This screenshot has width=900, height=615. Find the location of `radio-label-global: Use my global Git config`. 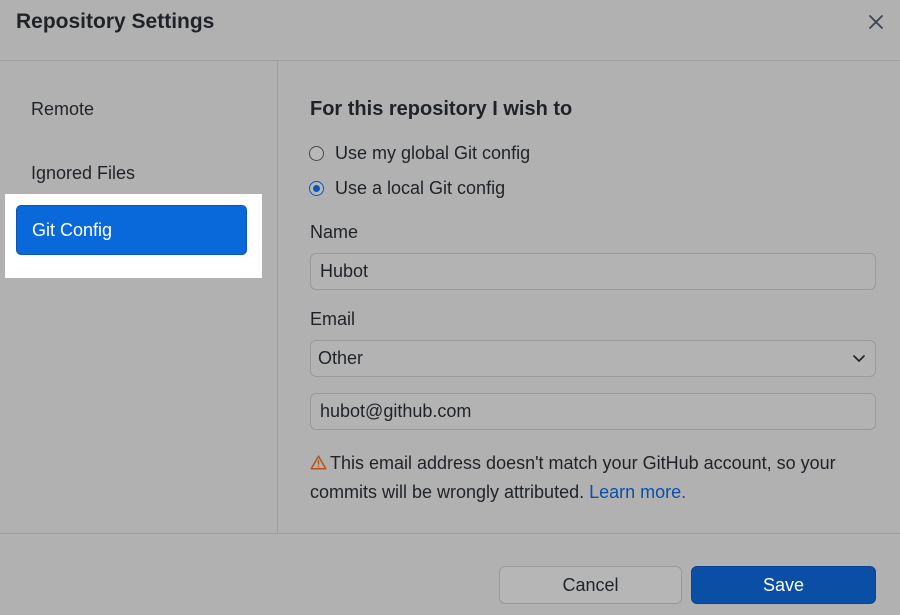

radio-label-global: Use my global Git config is located at coordinates (433, 153).